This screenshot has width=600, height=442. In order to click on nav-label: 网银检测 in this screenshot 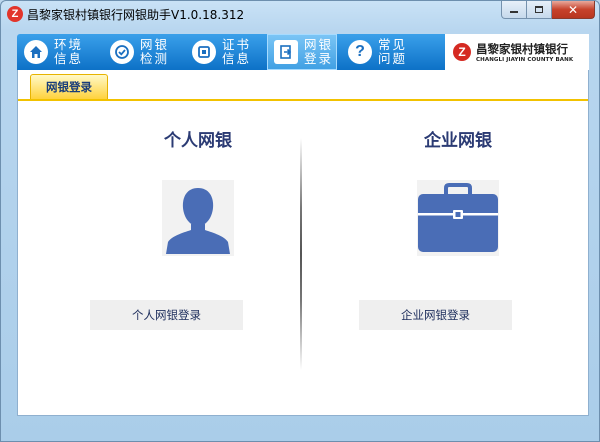, I will do `click(155, 51)`.